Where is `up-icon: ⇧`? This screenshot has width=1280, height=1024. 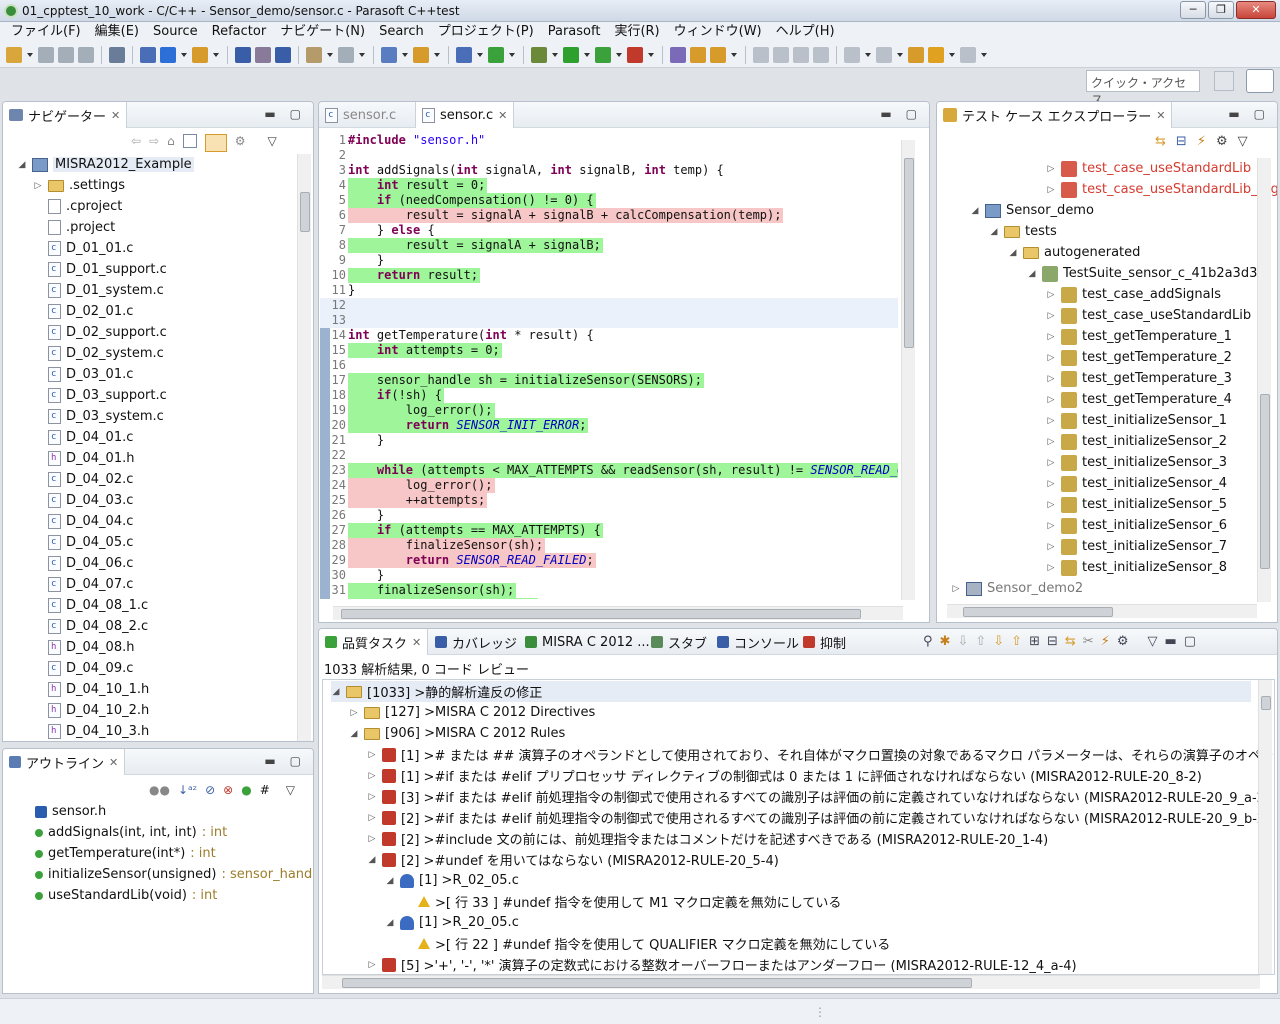
up-icon: ⇧ is located at coordinates (980, 641).